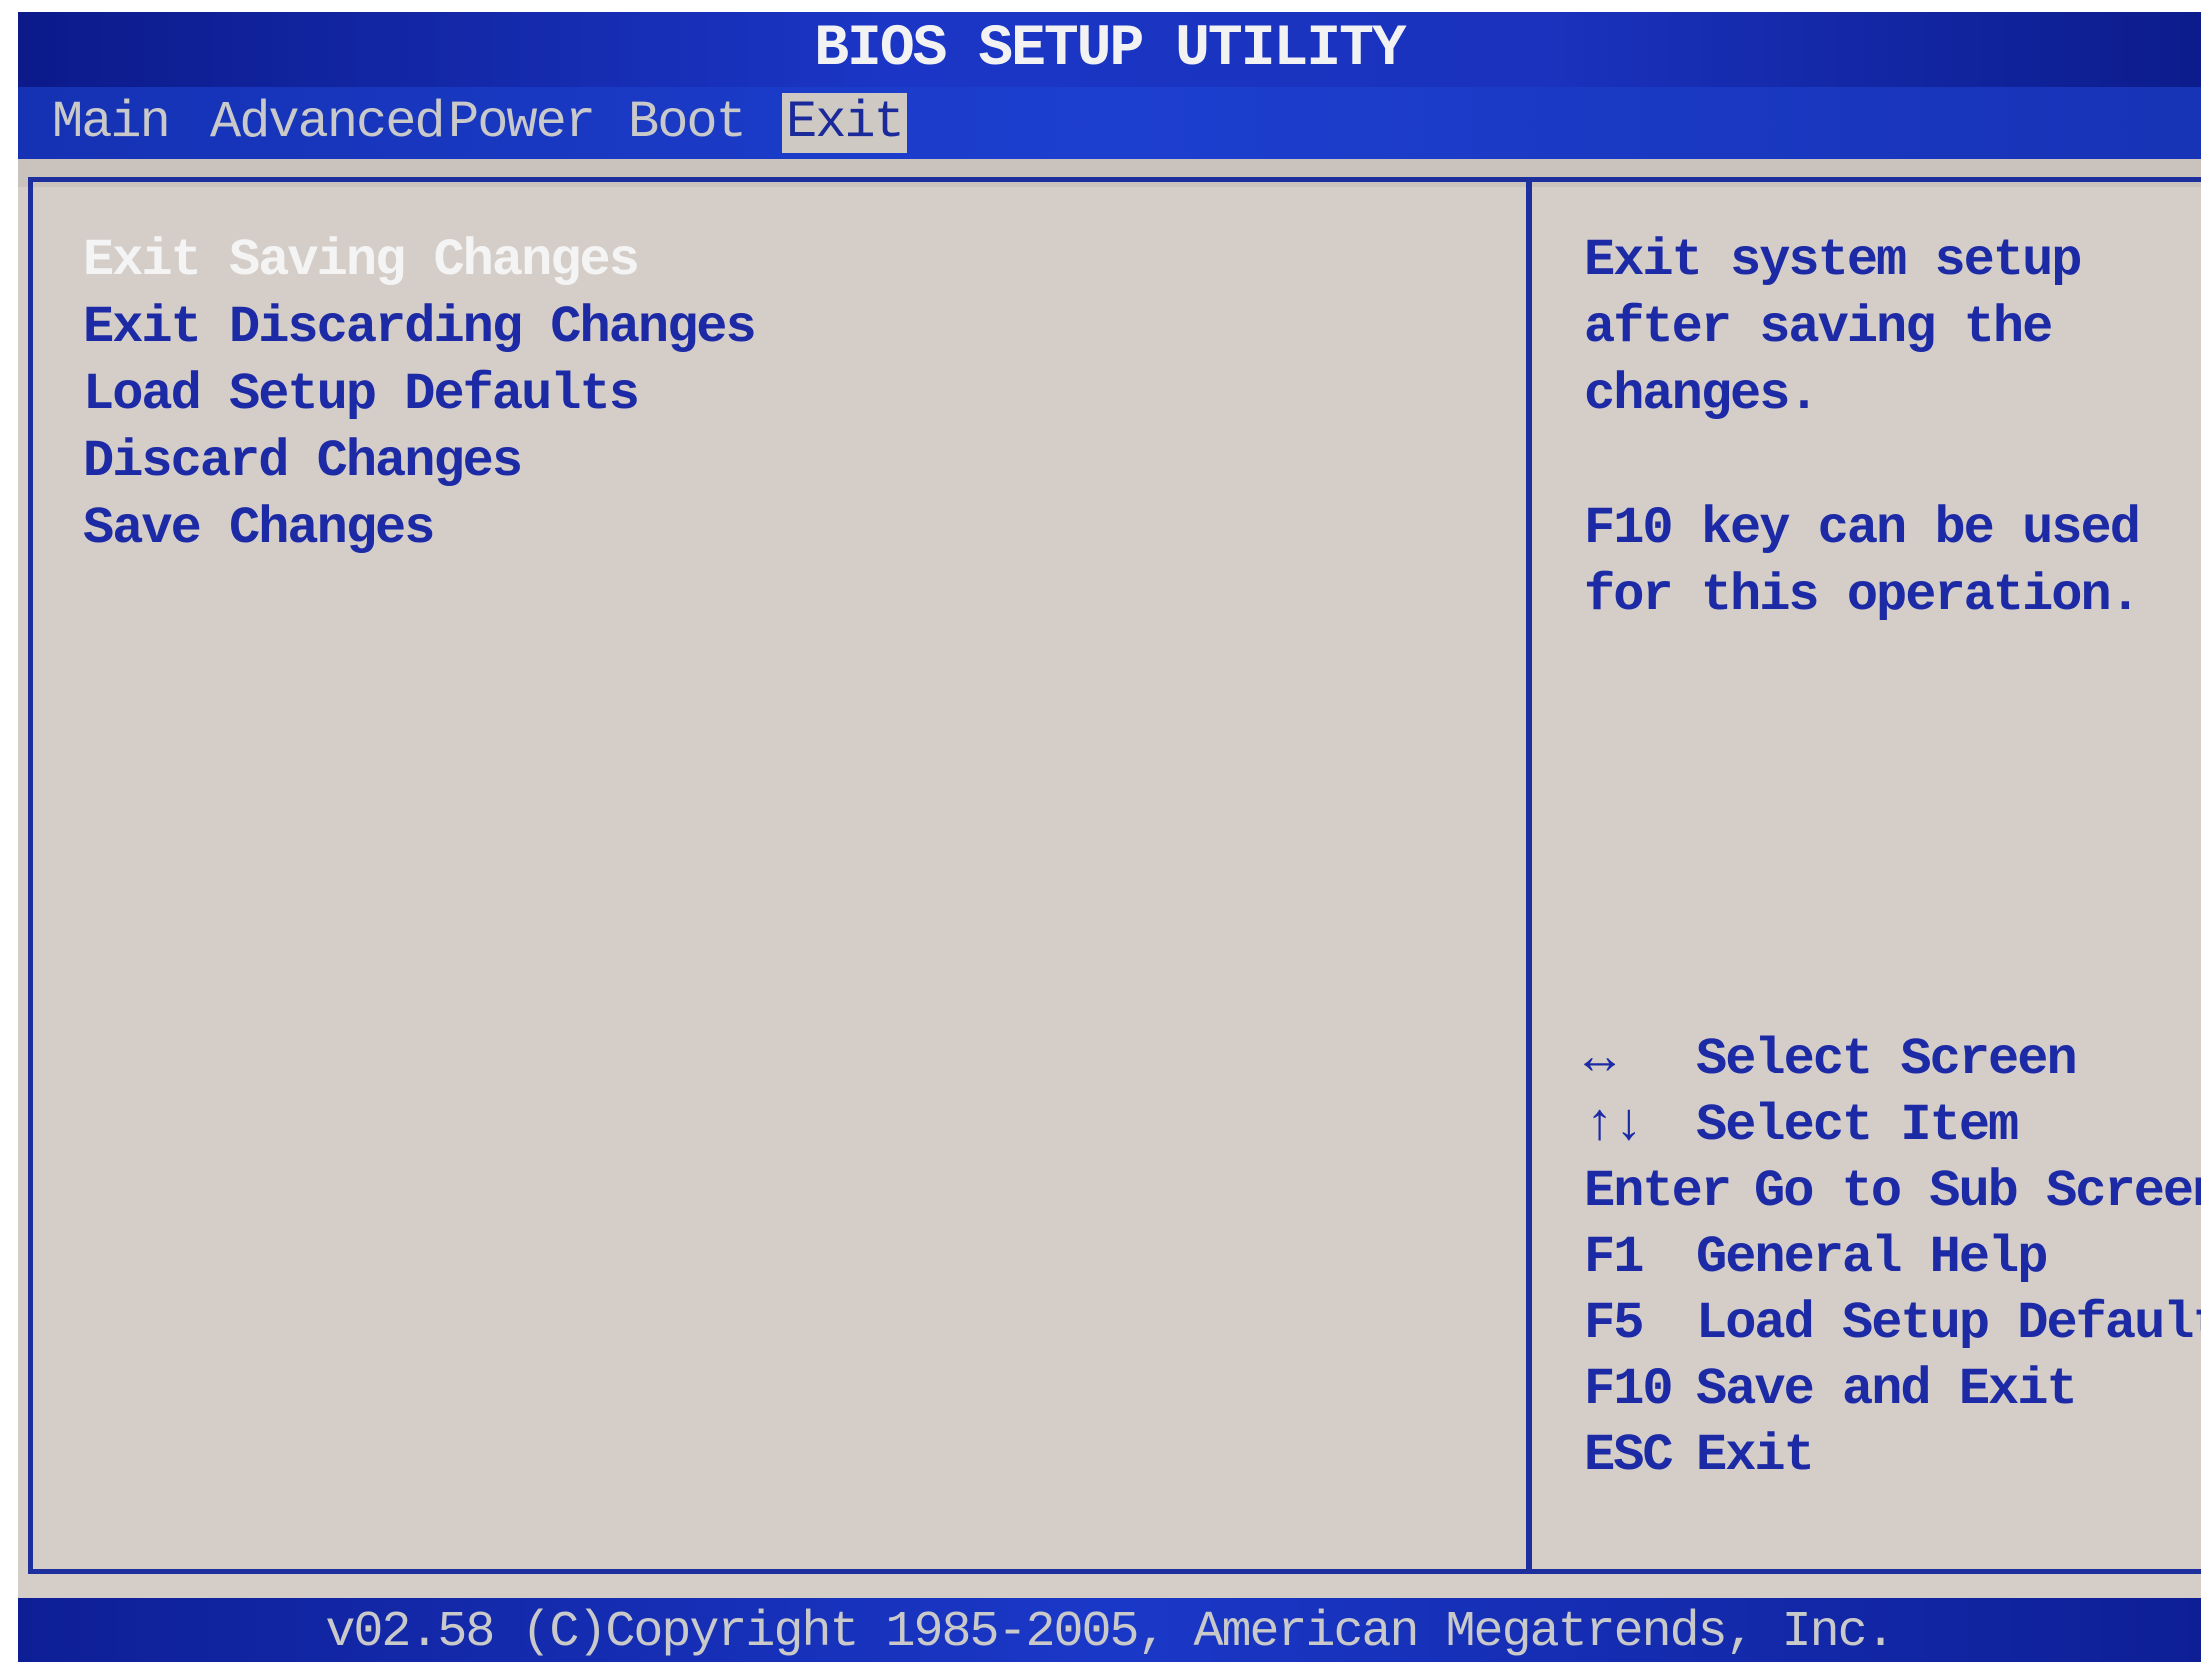 This screenshot has height=1662, width=2201. I want to click on left-right-arrow-icon: ↔, so click(1599, 1059).